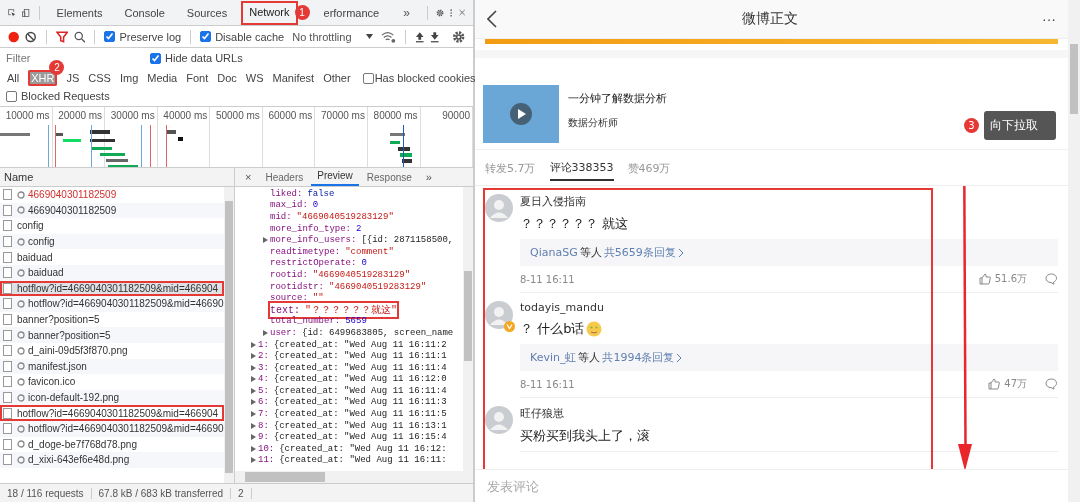 This screenshot has width=1080, height=502. I want to click on json-property: max_id: 0, so click(294, 205).